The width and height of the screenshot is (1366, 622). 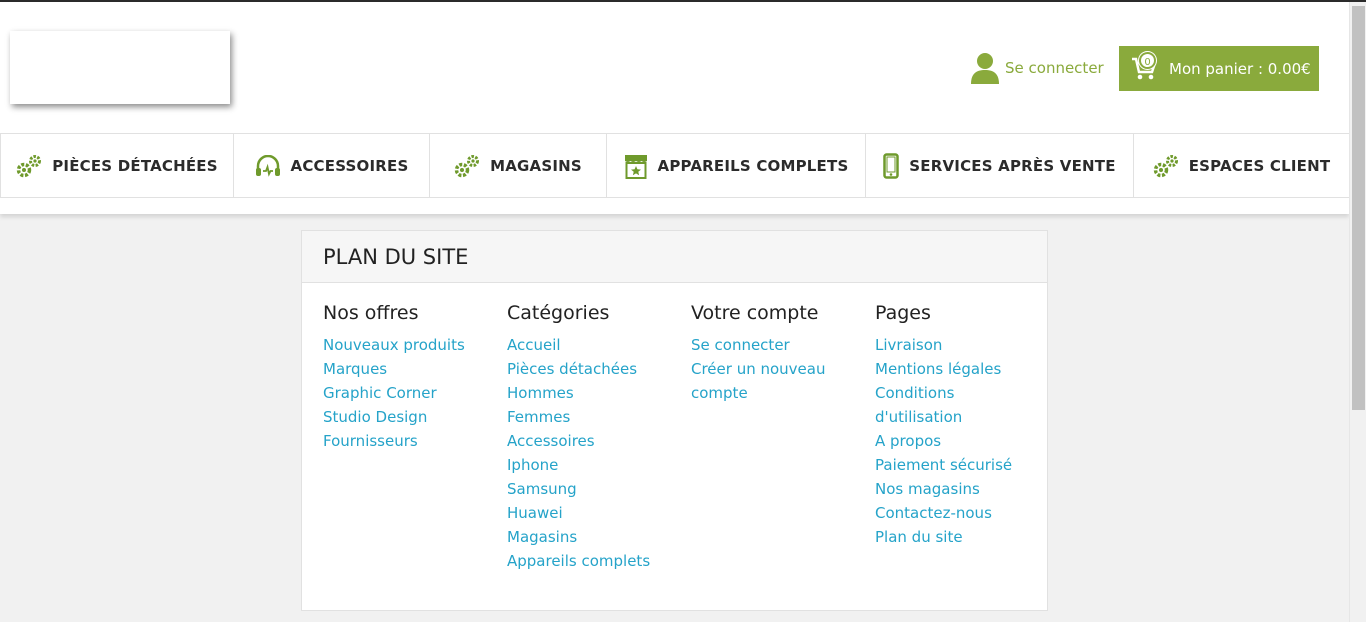 I want to click on nav-magasins: MAGASINS, so click(x=518, y=165).